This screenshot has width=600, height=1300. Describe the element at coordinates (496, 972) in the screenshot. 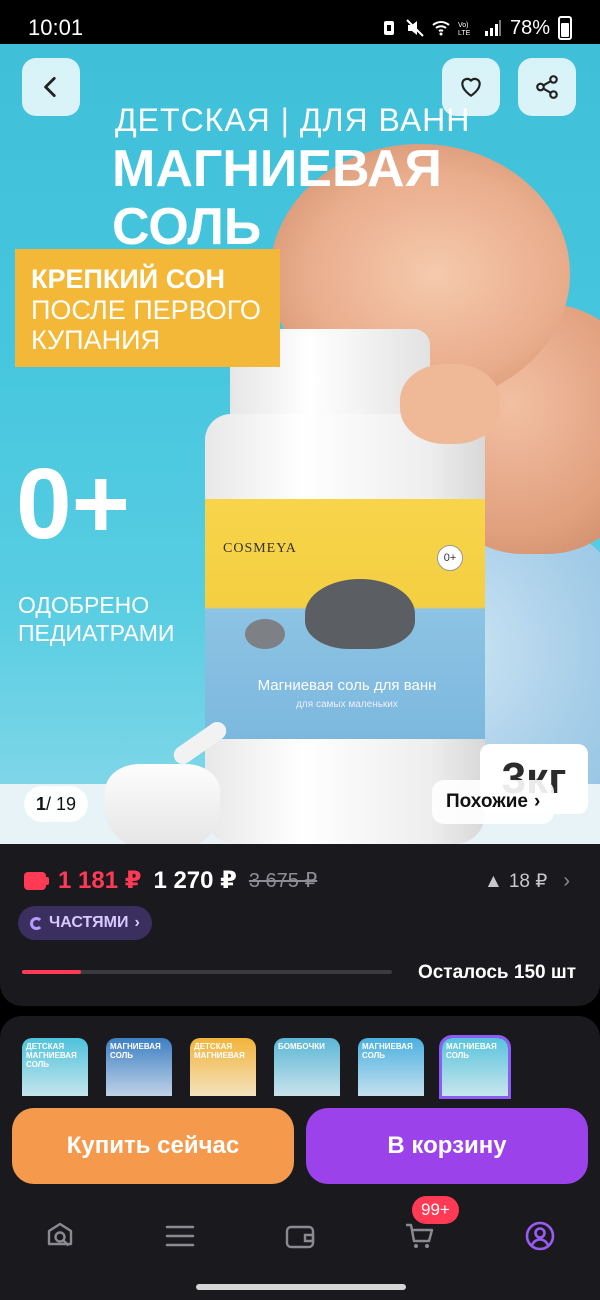

I see `stock-remaining: Осталось 150 шт` at that location.